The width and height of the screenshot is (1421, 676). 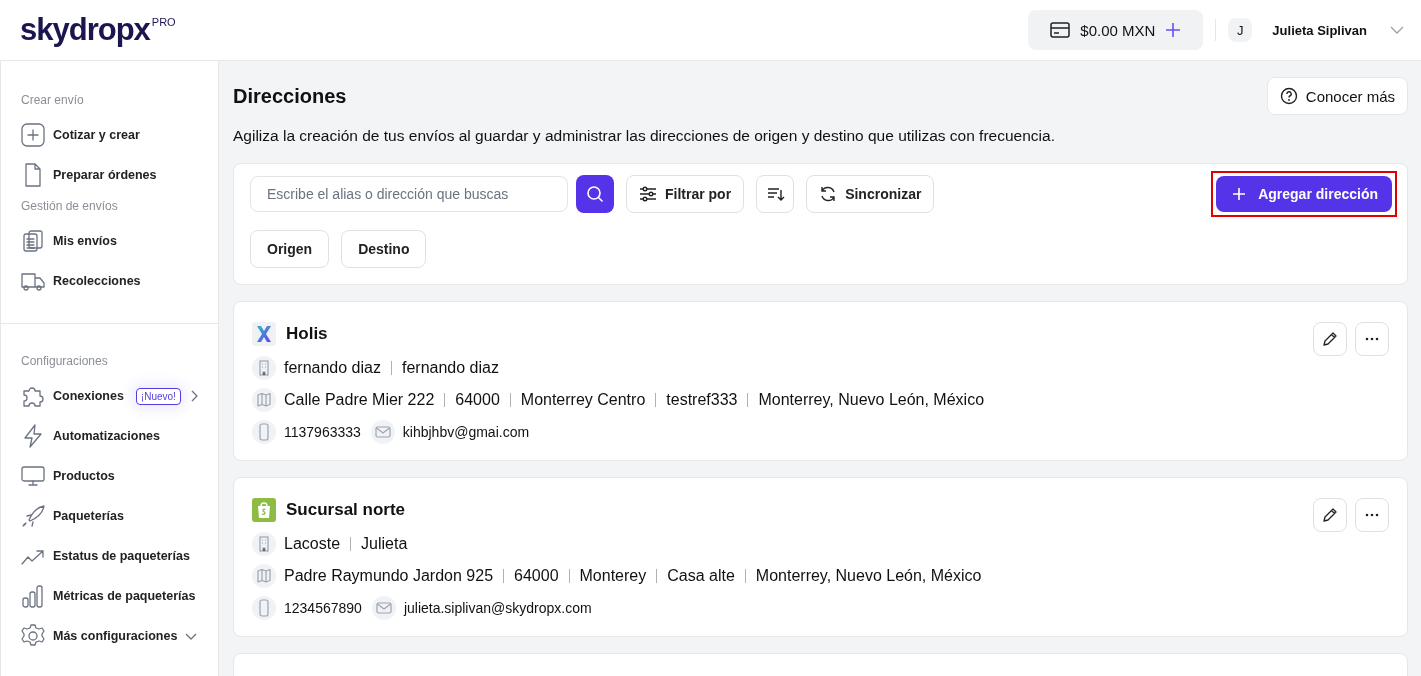 What do you see at coordinates (1116, 30) in the screenshot?
I see `balance-button: $0.00 MXN` at bounding box center [1116, 30].